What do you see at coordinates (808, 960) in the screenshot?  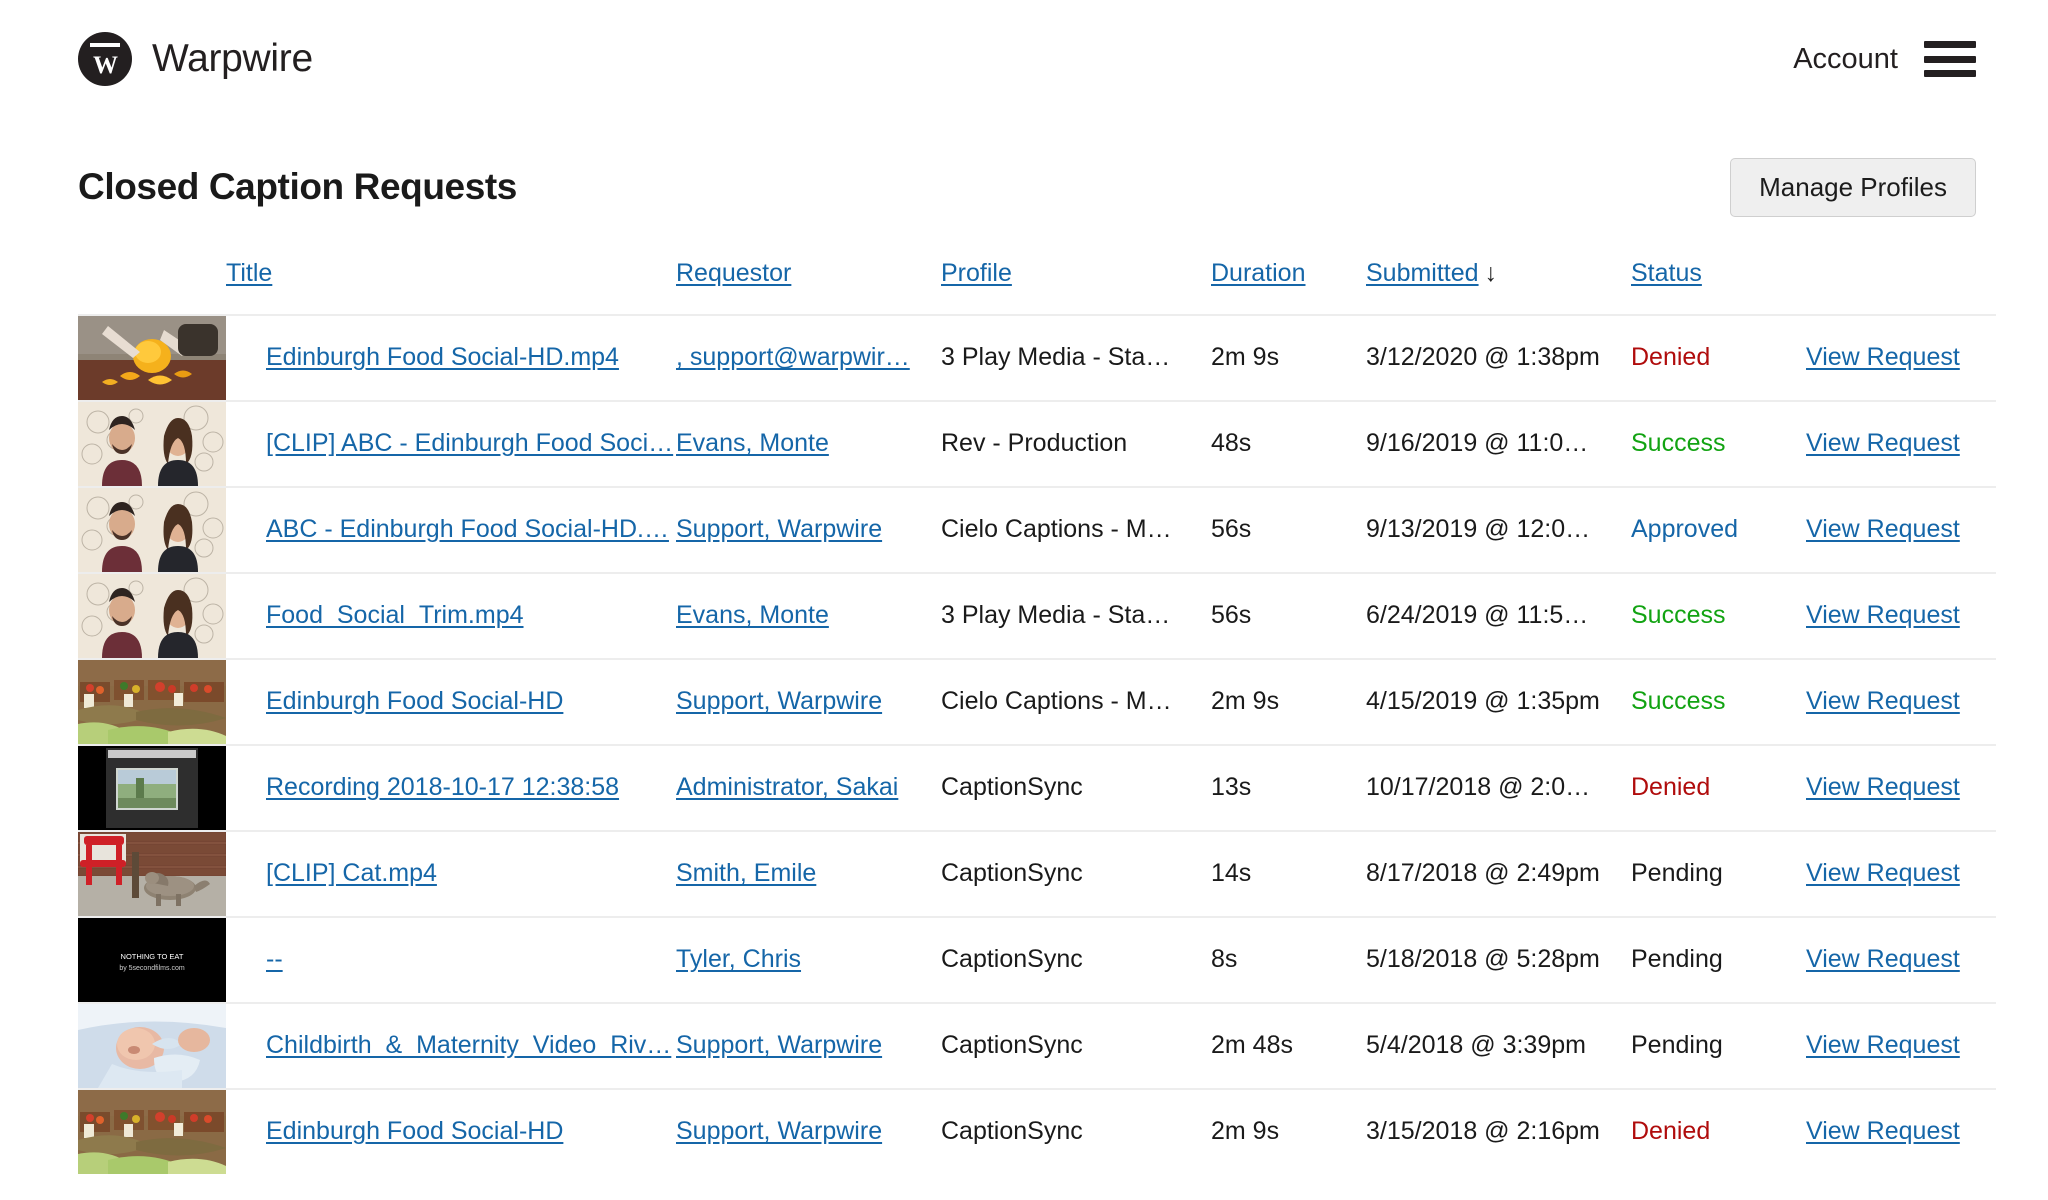 I see `row-requestor-cell: Tyler, Chris` at bounding box center [808, 960].